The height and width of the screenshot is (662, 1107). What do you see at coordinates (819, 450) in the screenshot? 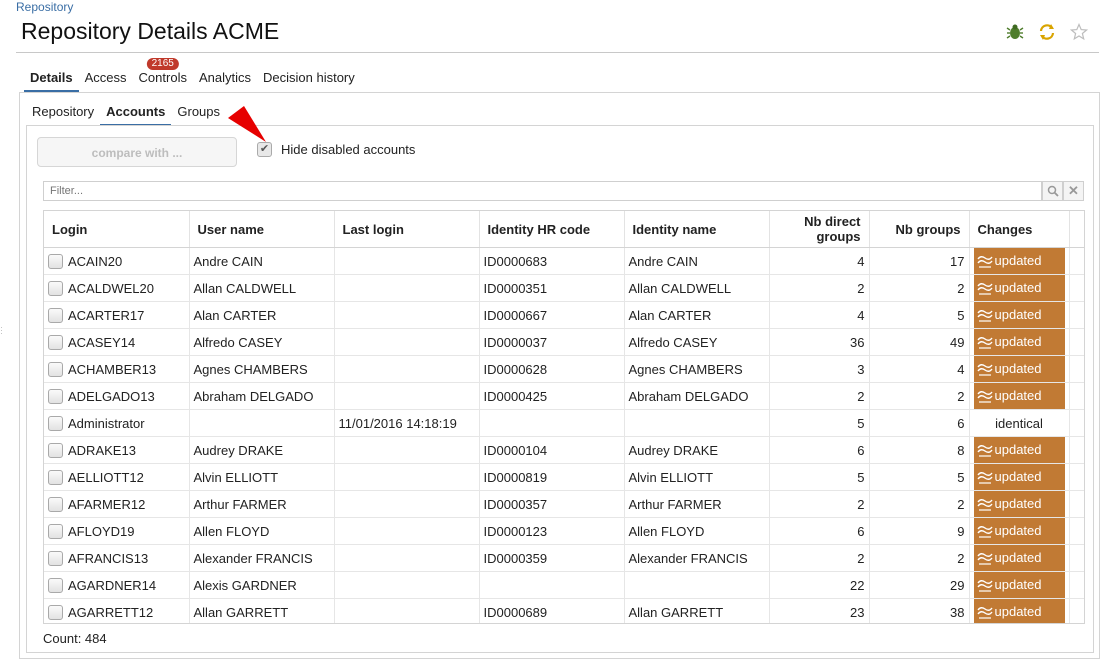
I see `cell-nb-direct-groups: 6` at bounding box center [819, 450].